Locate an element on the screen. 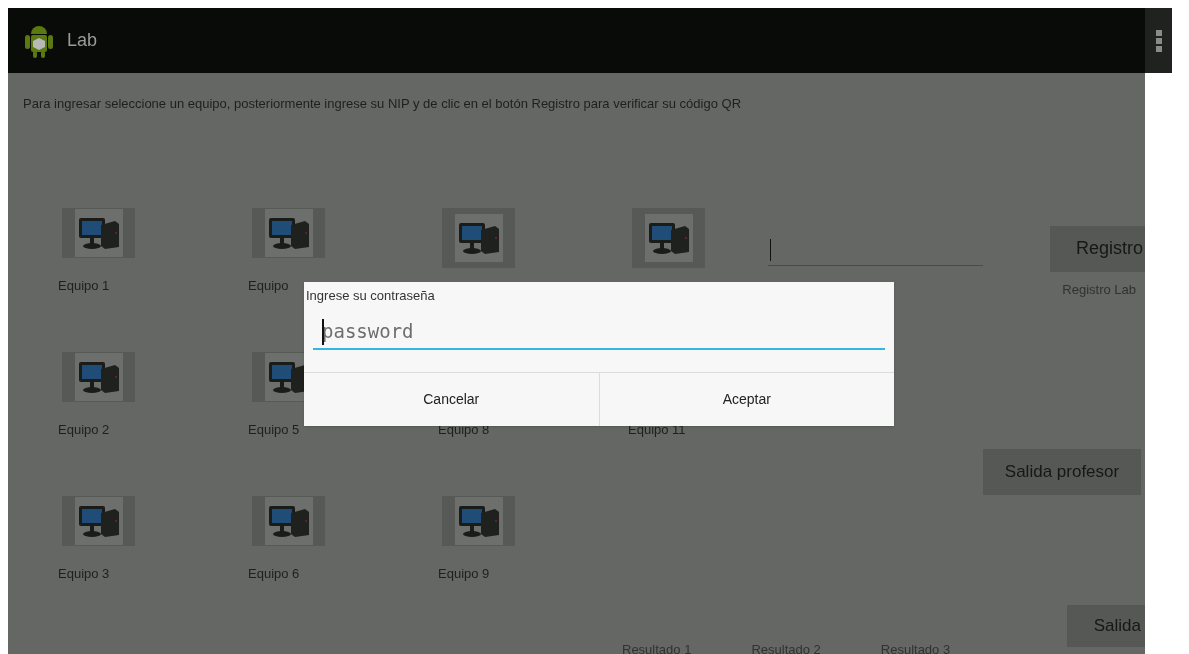 The height and width of the screenshot is (654, 1189). password-input-field: password is located at coordinates (599, 331).